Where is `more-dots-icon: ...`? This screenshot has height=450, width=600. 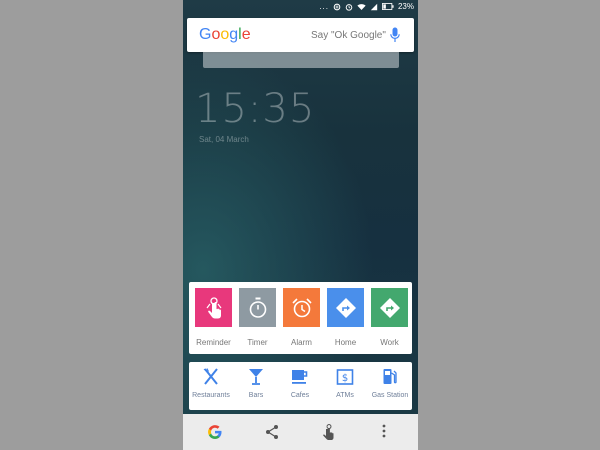
more-dots-icon: ... is located at coordinates (324, 6).